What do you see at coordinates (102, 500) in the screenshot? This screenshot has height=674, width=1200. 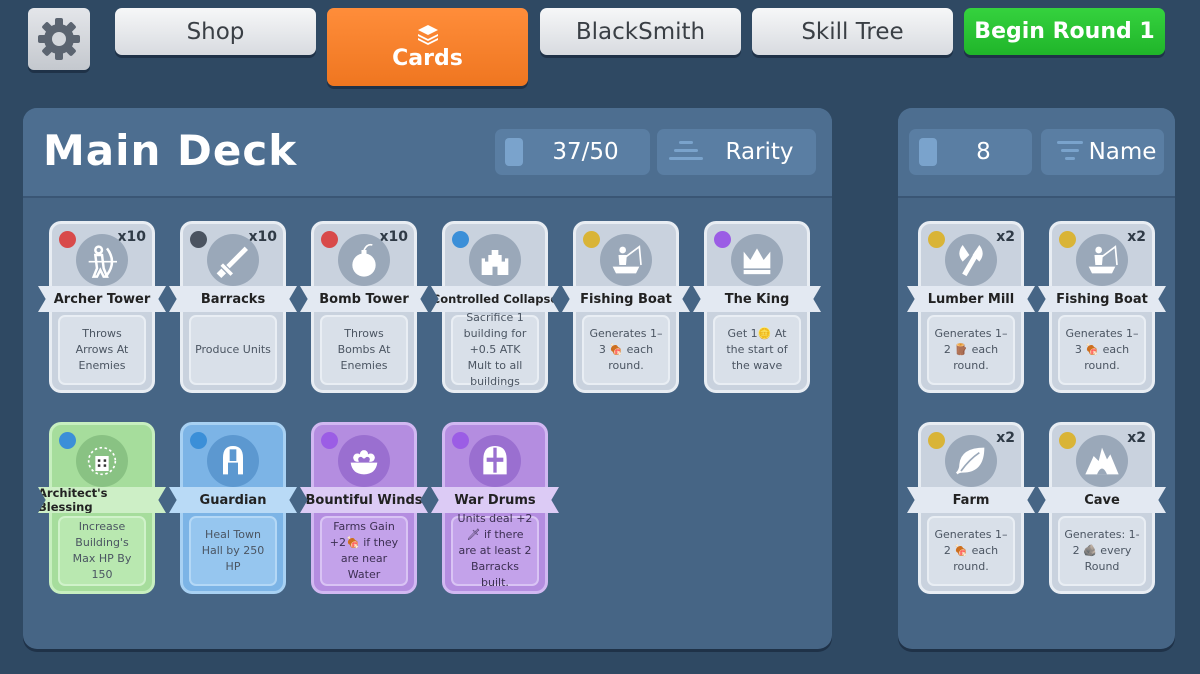 I see `card-name: Architect's Blessing` at bounding box center [102, 500].